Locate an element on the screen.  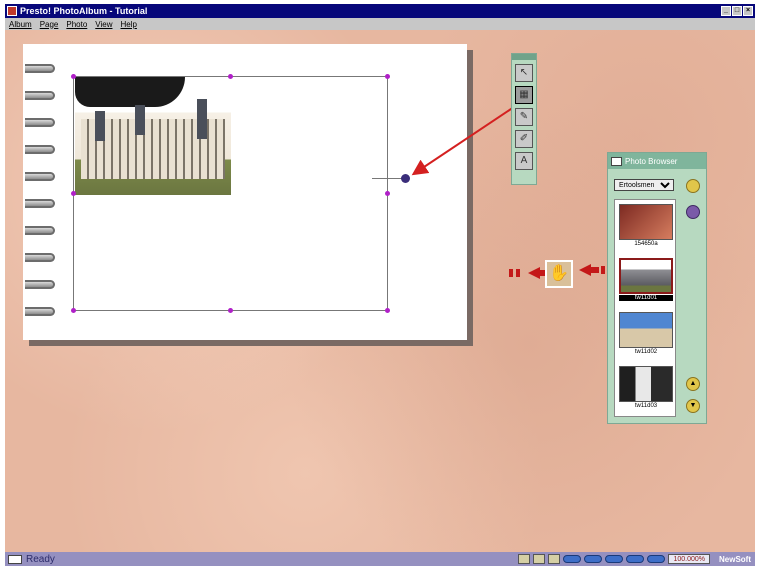
menu-page: Page is located at coordinates (49, 24).